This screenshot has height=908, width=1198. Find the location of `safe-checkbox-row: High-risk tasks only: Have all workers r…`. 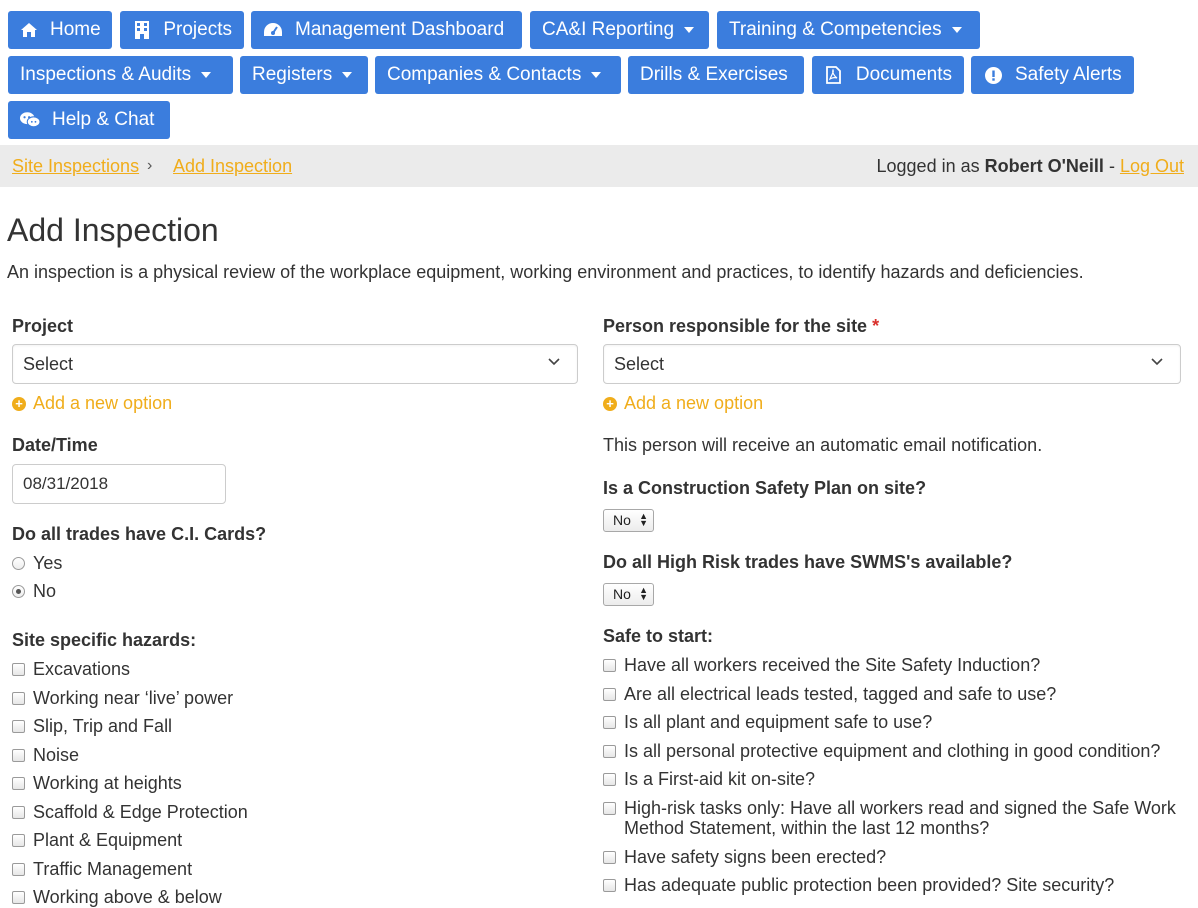

safe-checkbox-row: High-risk tasks only: Have all workers r… is located at coordinates (898, 818).